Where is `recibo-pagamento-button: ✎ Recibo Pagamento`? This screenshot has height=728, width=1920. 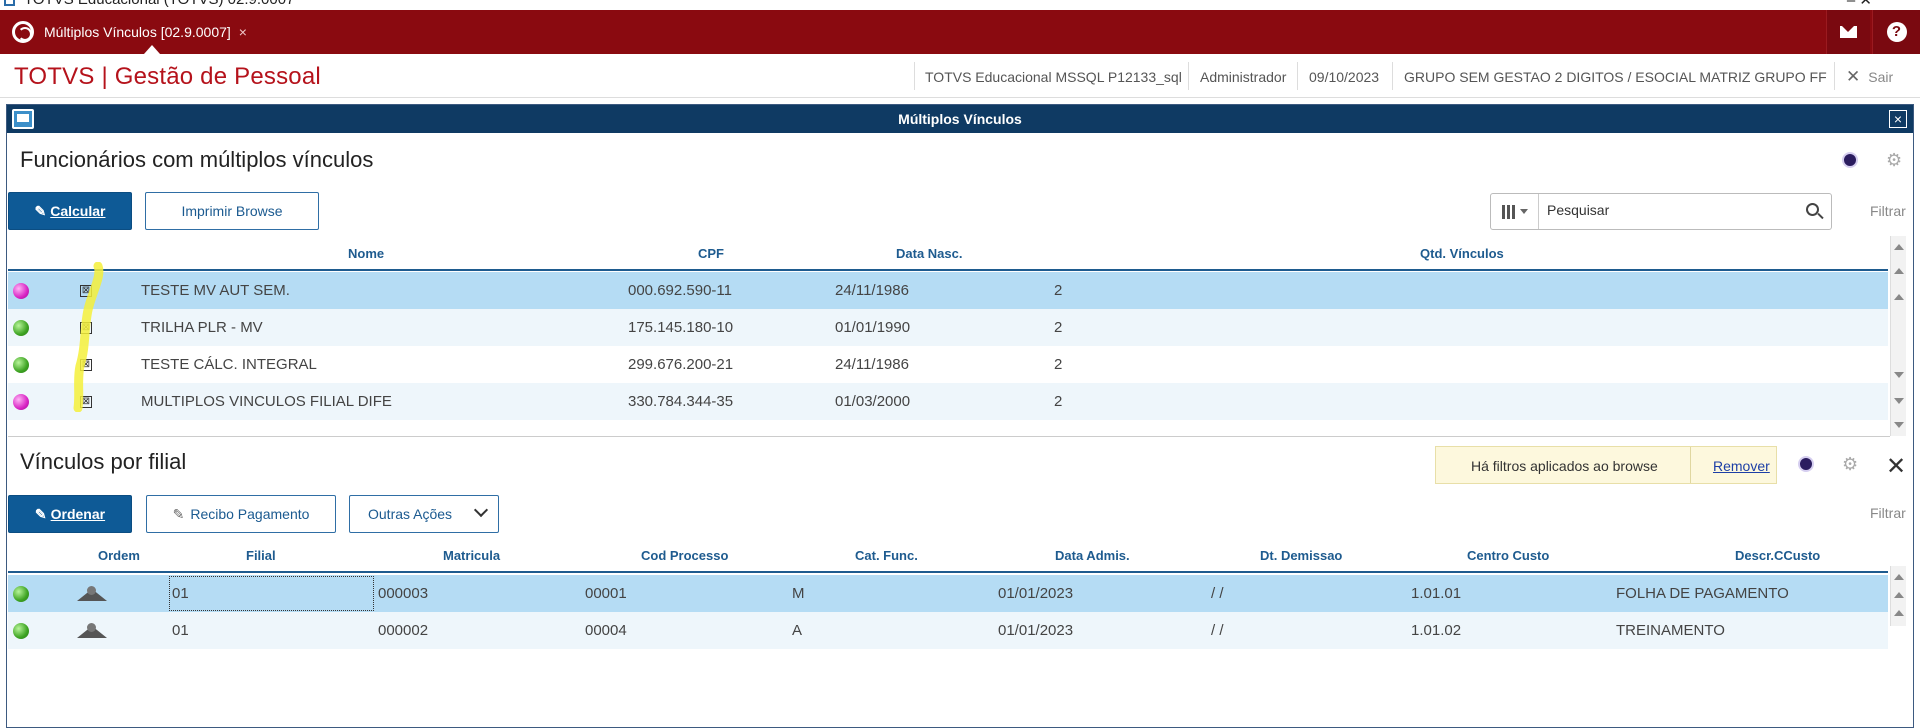
recibo-pagamento-button: ✎ Recibo Pagamento is located at coordinates (241, 514).